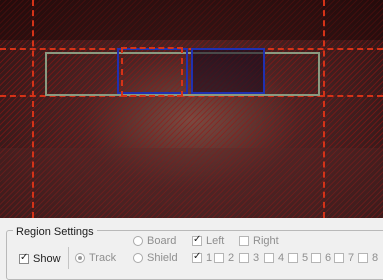  Describe the element at coordinates (33, 109) in the screenshot. I see `vertical-grid-line-left` at that location.